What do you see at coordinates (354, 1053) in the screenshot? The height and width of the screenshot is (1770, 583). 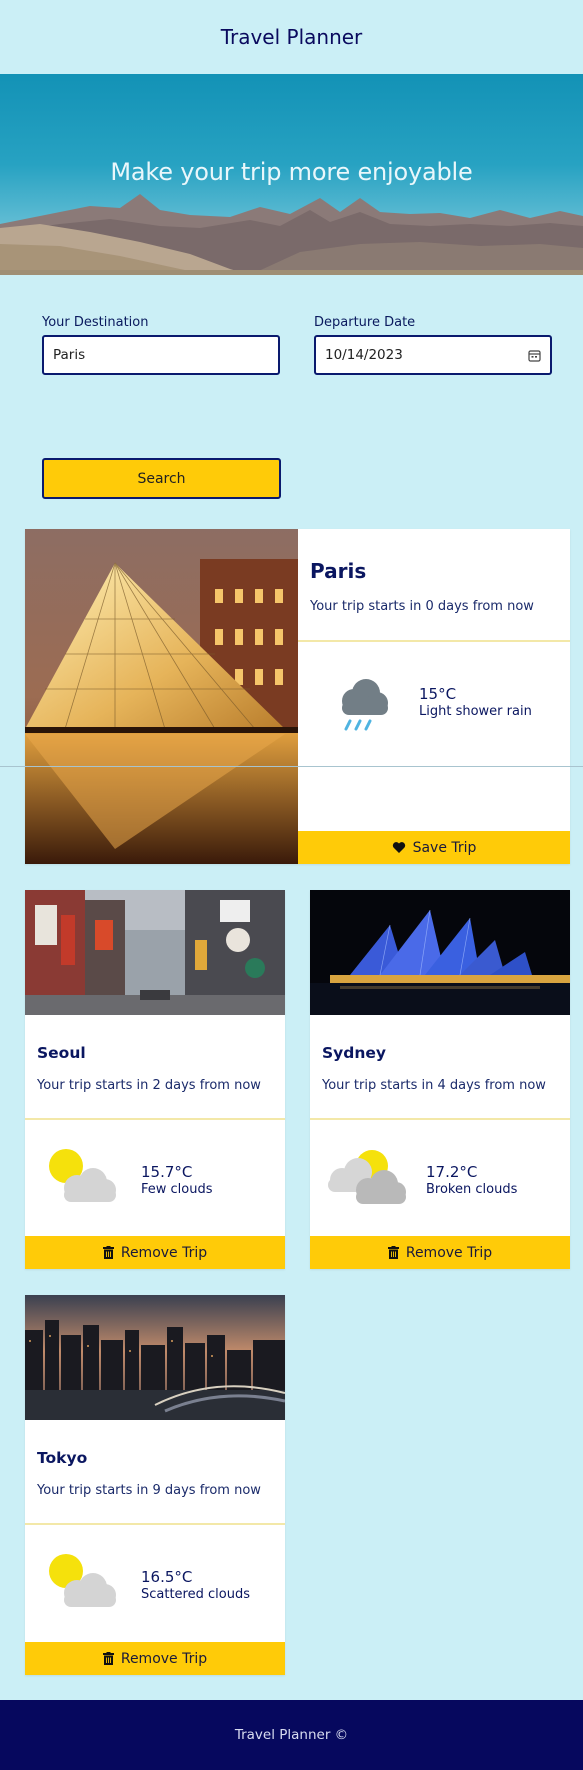 I see `trip-city: Sydney` at bounding box center [354, 1053].